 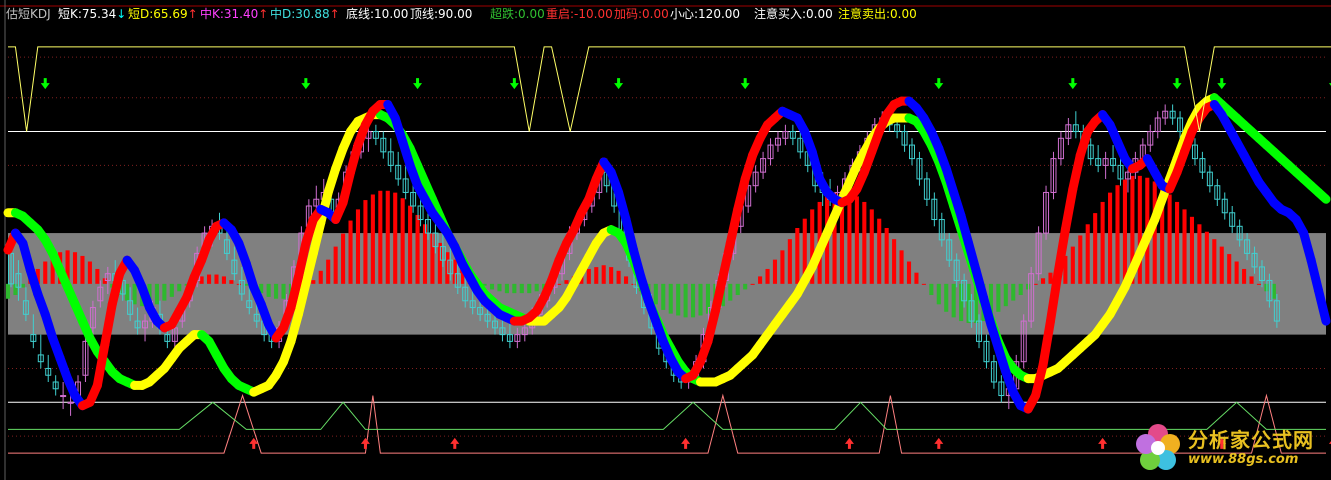 What do you see at coordinates (229, 14) in the screenshot?
I see `header-item-label: 中K:31.40` at bounding box center [229, 14].